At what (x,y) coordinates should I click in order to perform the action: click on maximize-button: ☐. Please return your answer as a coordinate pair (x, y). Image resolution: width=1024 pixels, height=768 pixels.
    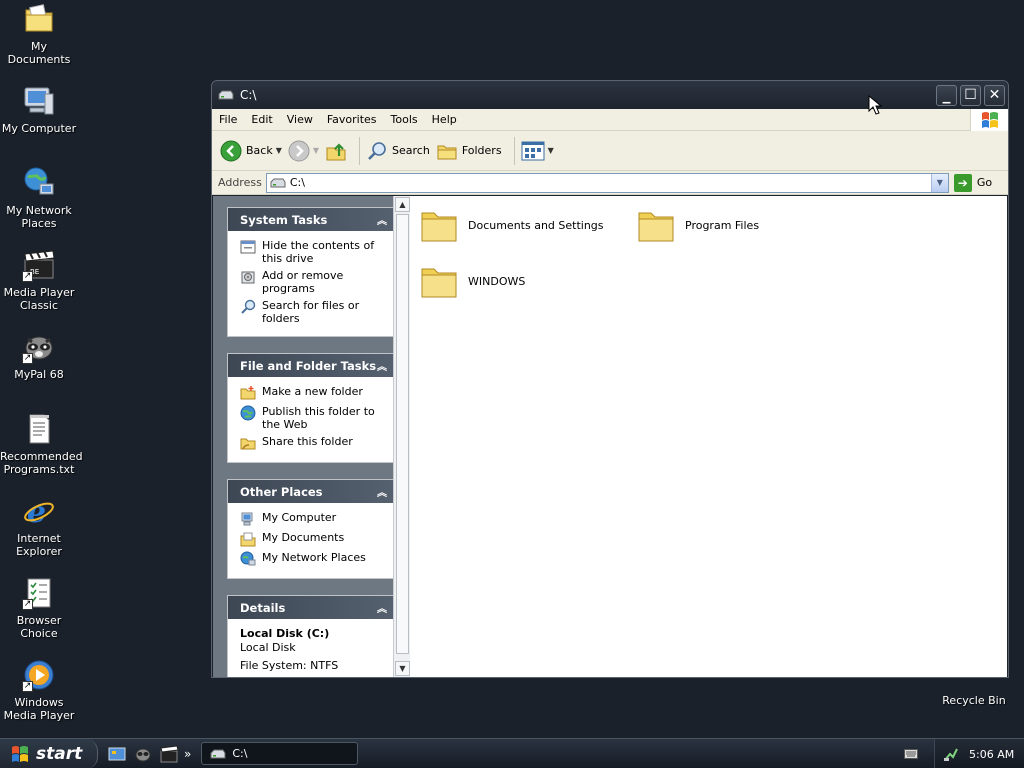
    Looking at the image, I should click on (970, 95).